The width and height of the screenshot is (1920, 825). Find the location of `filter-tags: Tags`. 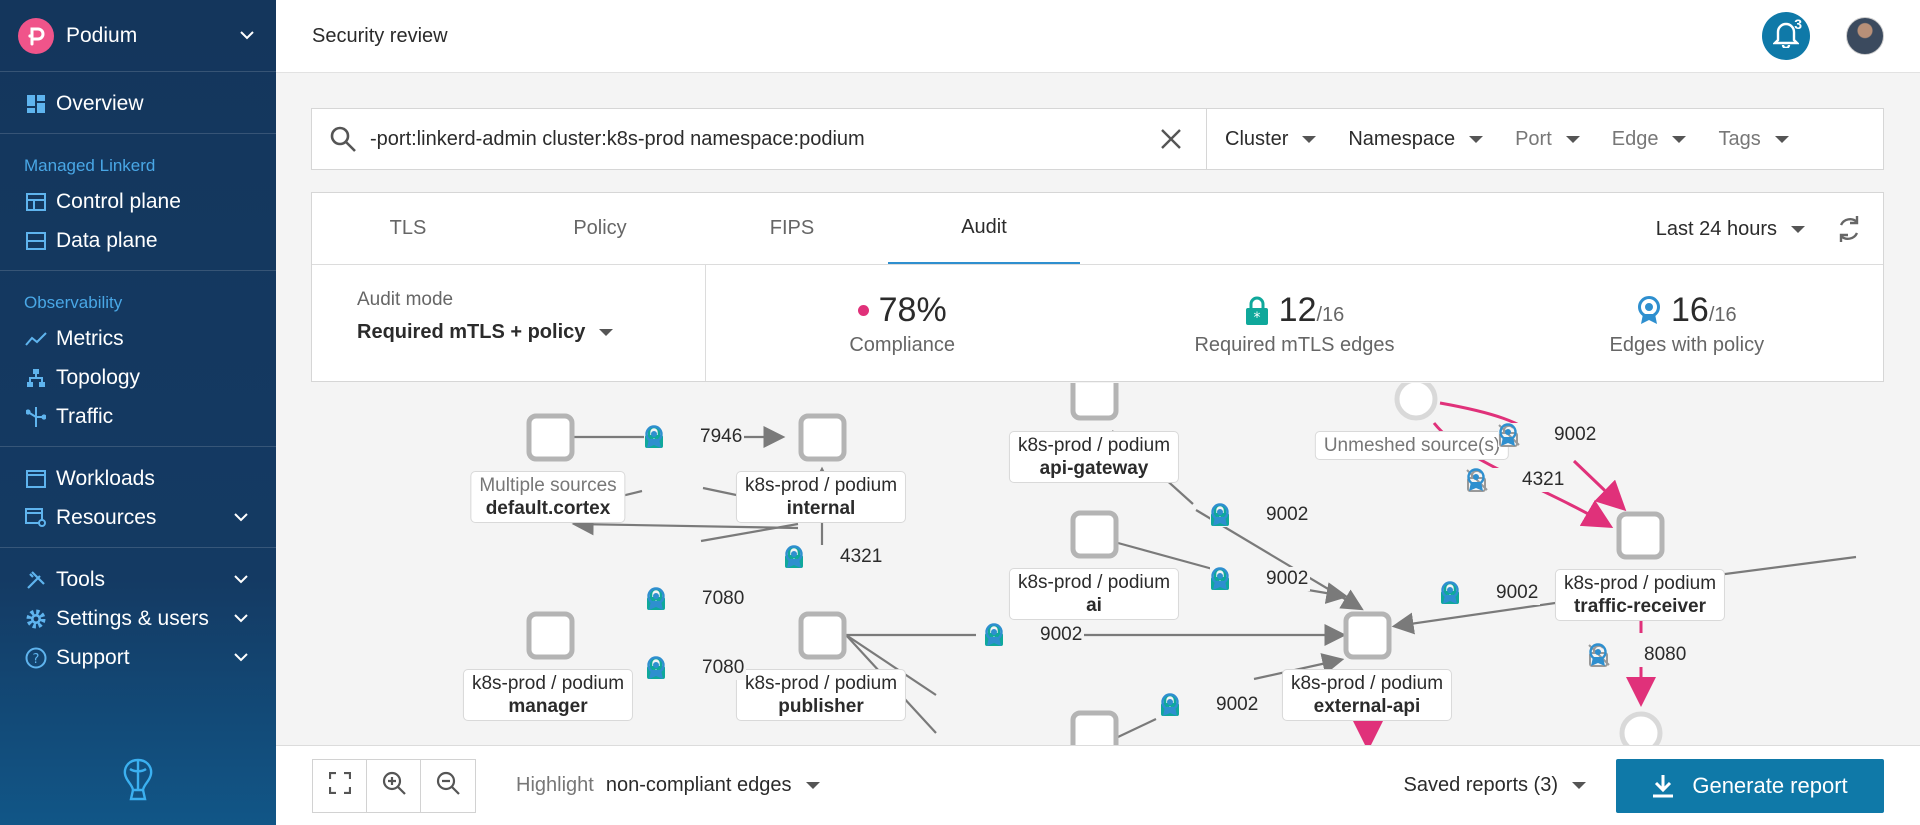

filter-tags: Tags is located at coordinates (1744, 139).